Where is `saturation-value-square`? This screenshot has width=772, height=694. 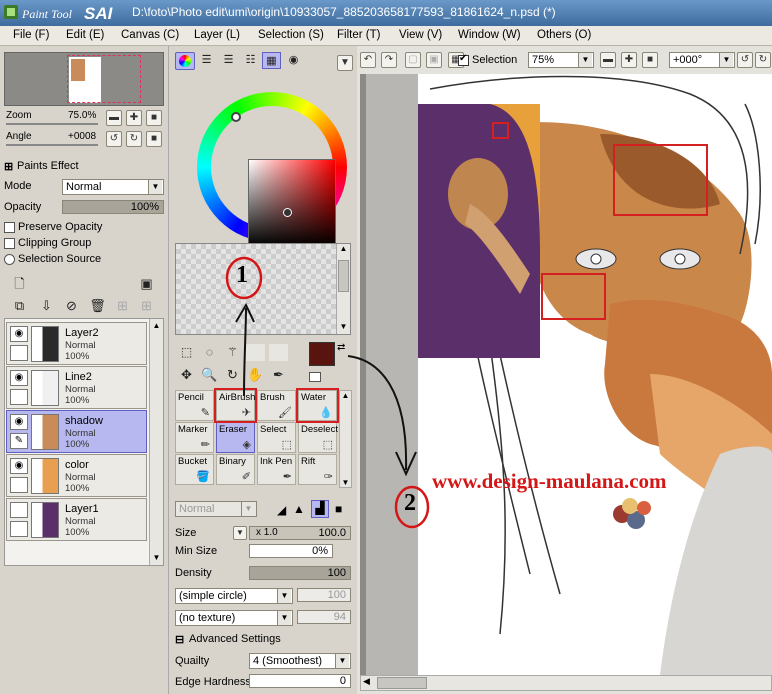 saturation-value-square is located at coordinates (292, 203).